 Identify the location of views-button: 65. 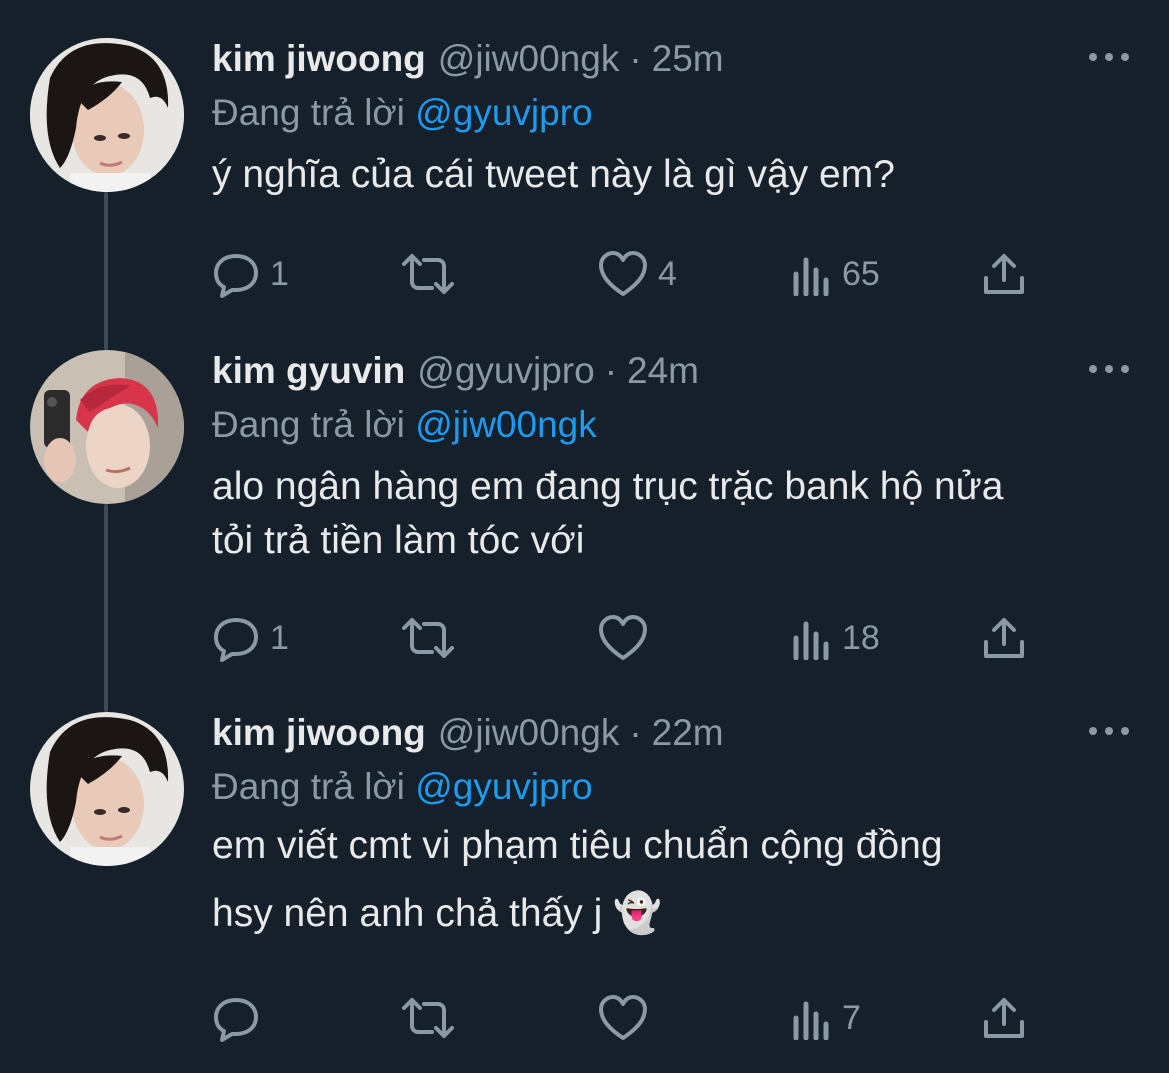
(836, 274).